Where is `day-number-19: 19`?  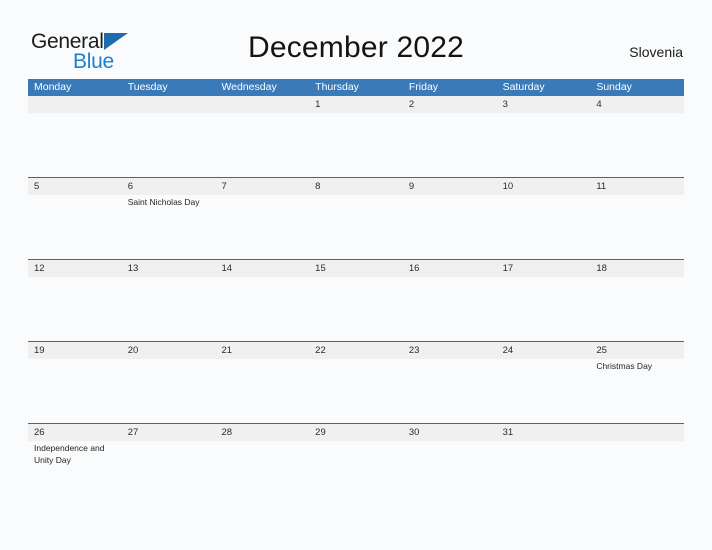
day-number-19: 19 is located at coordinates (75, 350).